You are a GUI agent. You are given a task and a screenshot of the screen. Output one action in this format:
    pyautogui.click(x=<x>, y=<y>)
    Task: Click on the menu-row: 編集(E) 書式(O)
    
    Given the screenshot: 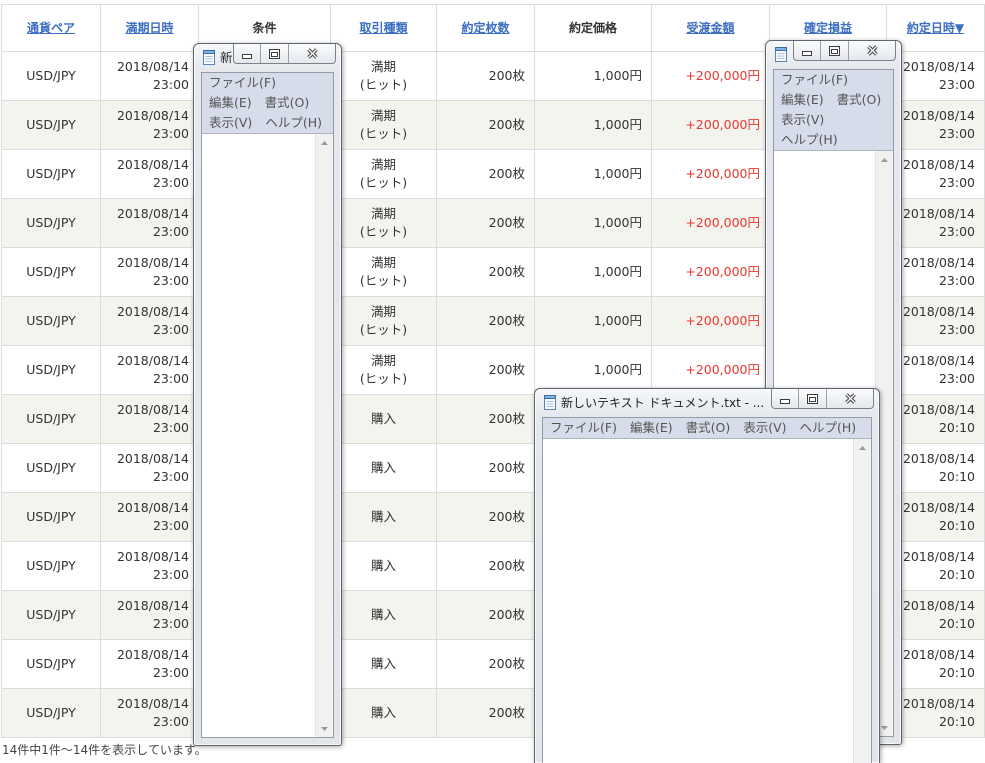 What is the action you would take?
    pyautogui.click(x=271, y=103)
    